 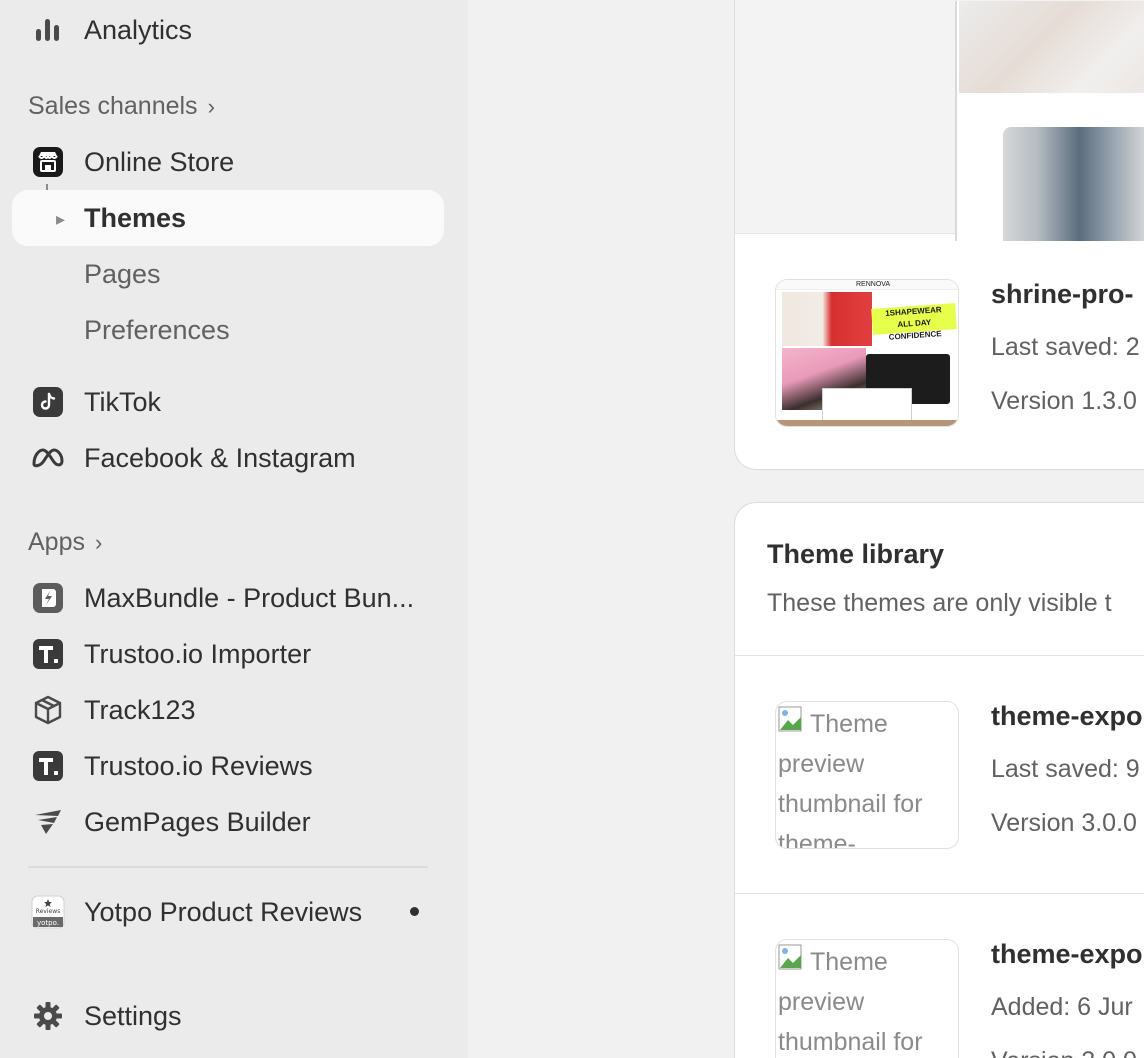 I want to click on yotpo-icon-text: Reviews, so click(x=48, y=911).